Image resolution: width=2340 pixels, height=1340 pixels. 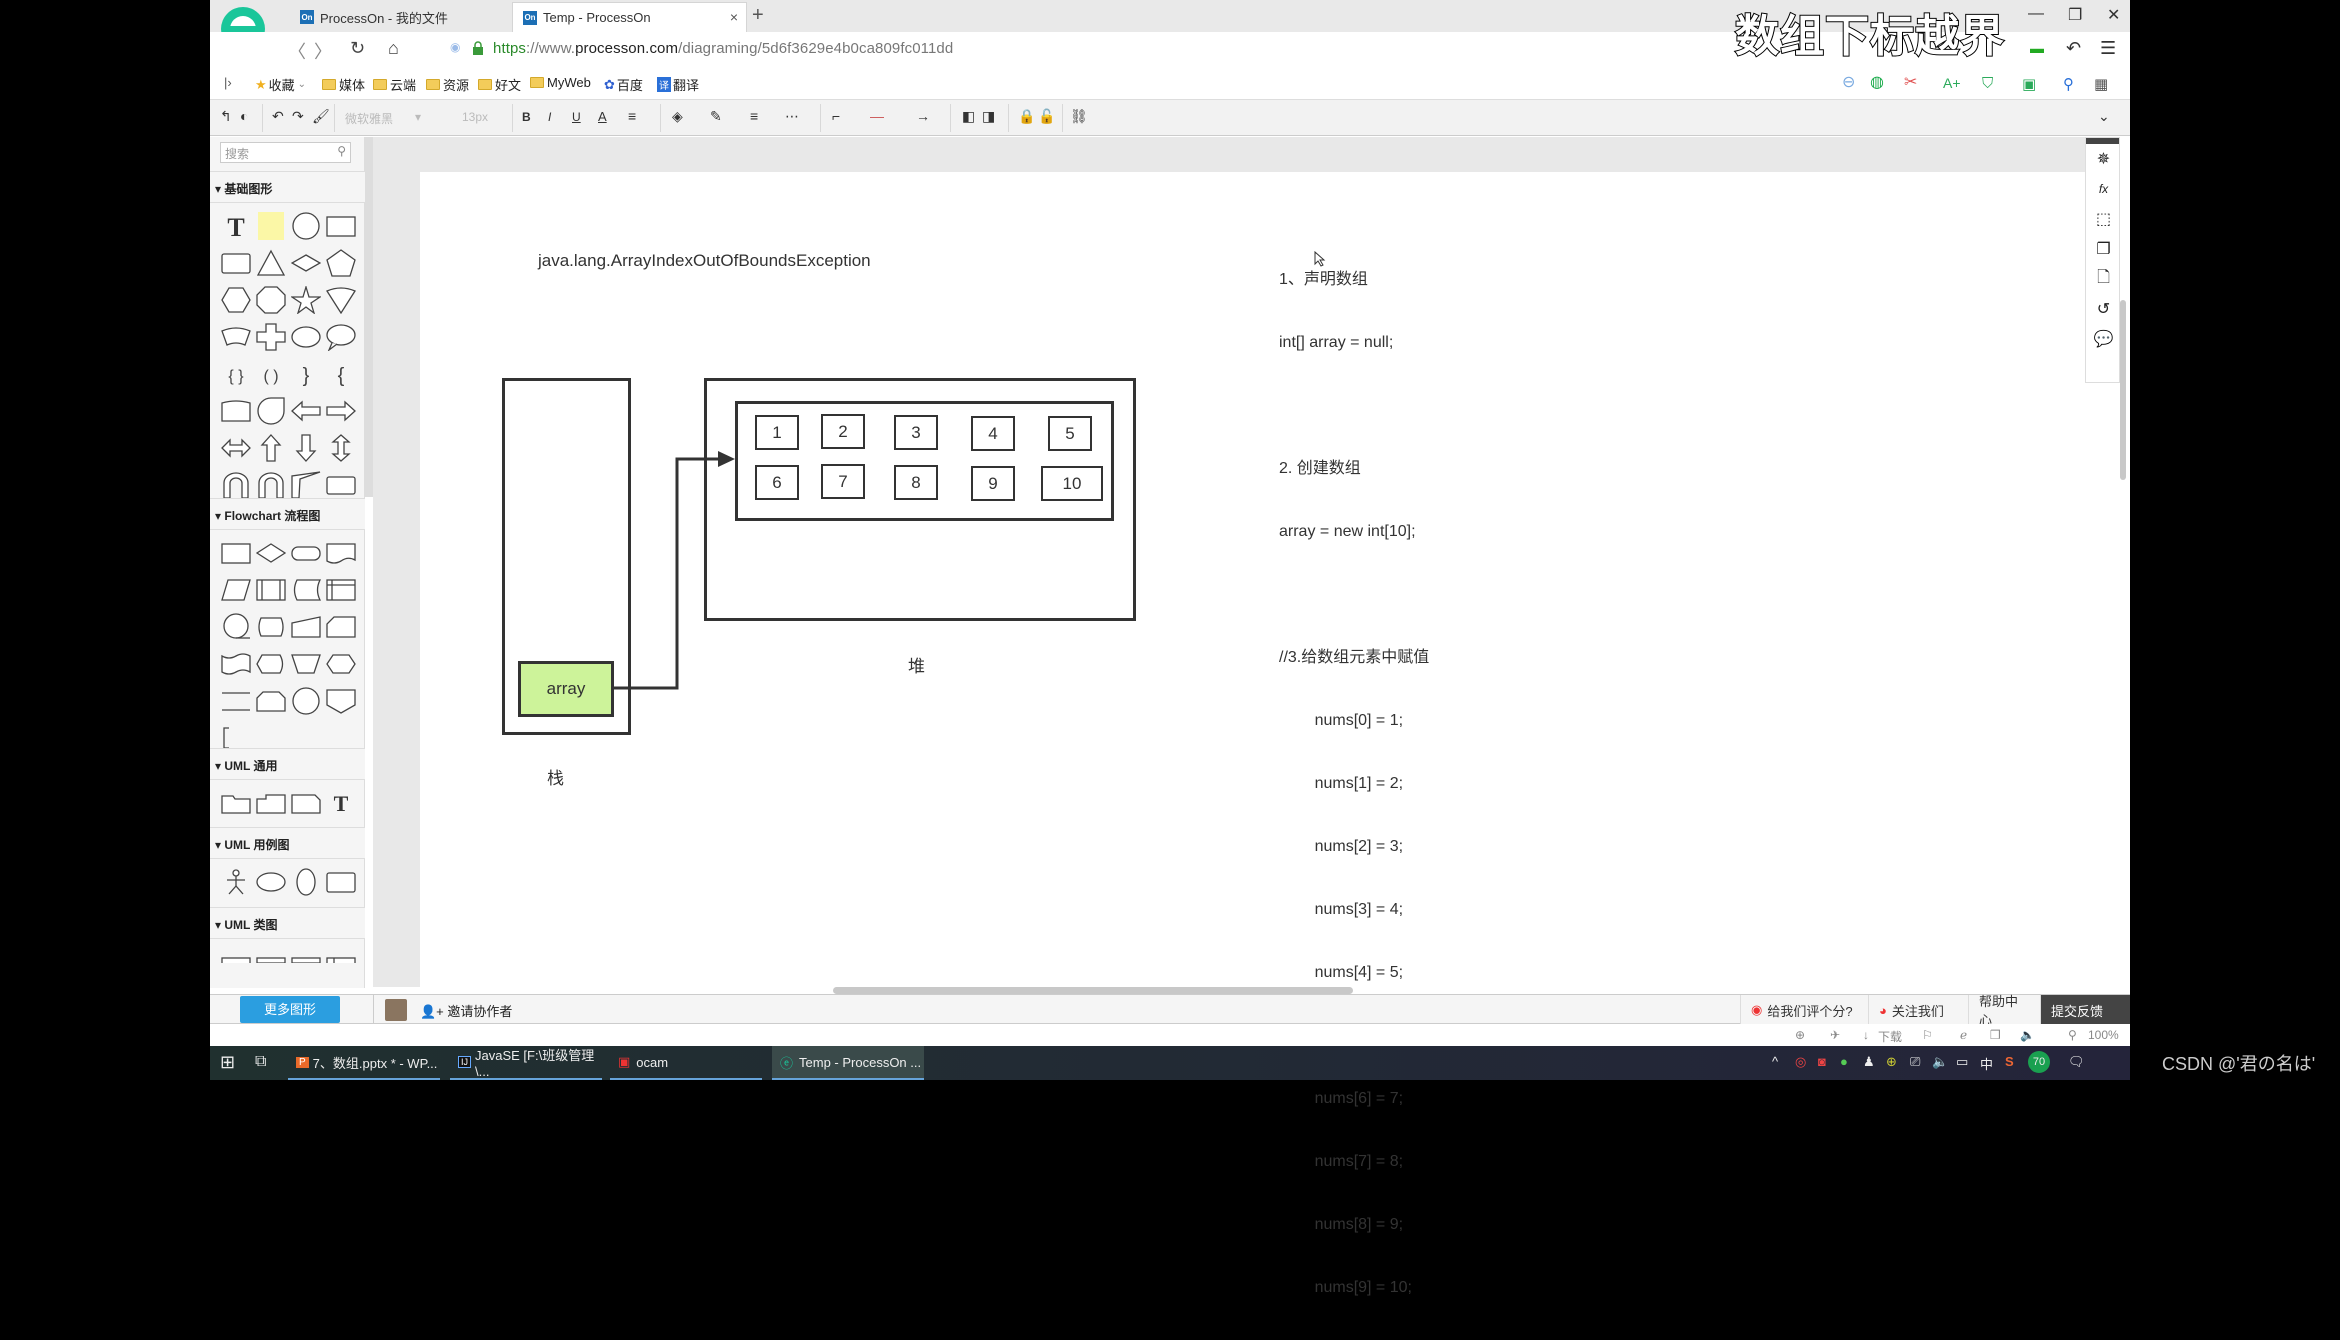 I want to click on shape-teardrop, so click(x=270, y=410).